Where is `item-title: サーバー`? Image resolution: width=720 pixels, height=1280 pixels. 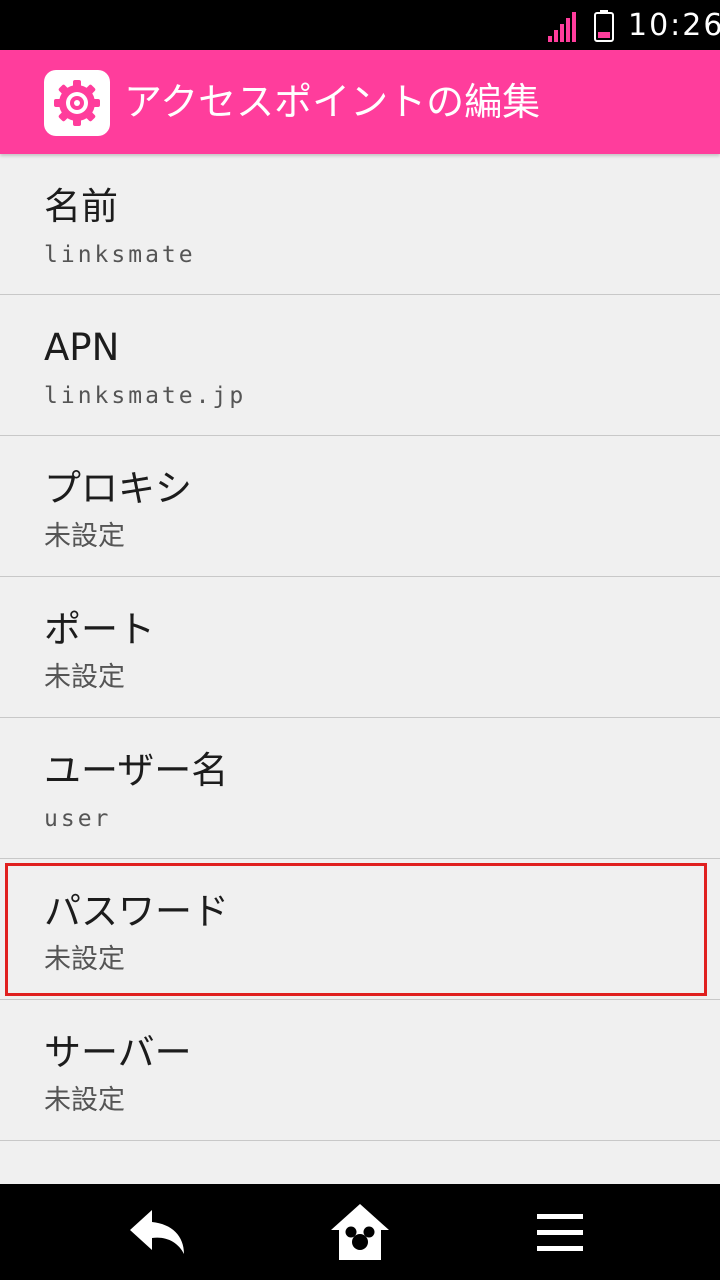 item-title: サーバー is located at coordinates (118, 1052).